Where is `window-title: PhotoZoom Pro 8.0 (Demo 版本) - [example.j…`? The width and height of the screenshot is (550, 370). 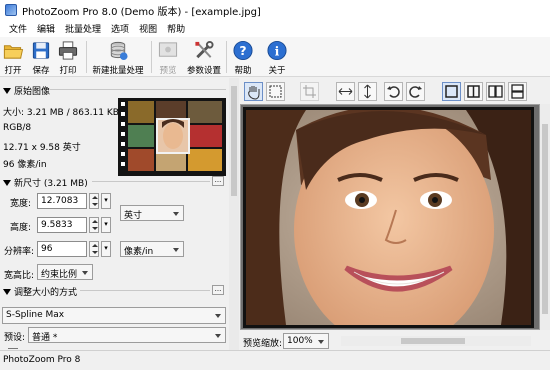
window-title: PhotoZoom Pro 8.0 (Demo 版本) - [example.j… is located at coordinates (141, 12).